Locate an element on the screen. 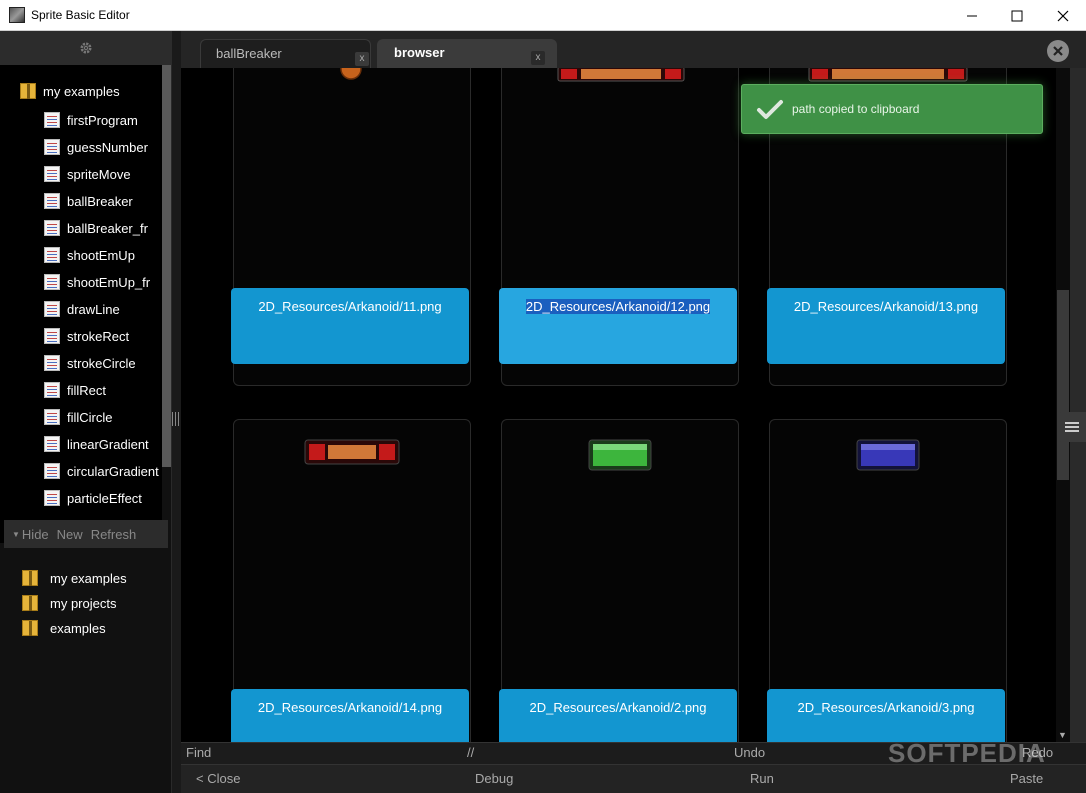 This screenshot has width=1086, height=793. image-card: 2D_Resources/Arkanoid/14.png is located at coordinates (351, 580).